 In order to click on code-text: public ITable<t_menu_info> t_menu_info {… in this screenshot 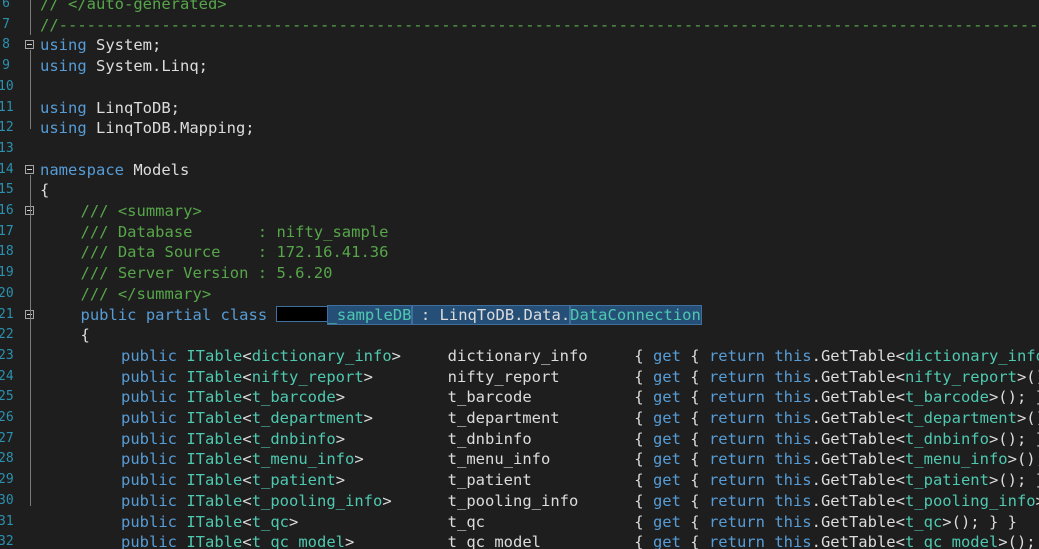, I will do `click(580, 459)`.